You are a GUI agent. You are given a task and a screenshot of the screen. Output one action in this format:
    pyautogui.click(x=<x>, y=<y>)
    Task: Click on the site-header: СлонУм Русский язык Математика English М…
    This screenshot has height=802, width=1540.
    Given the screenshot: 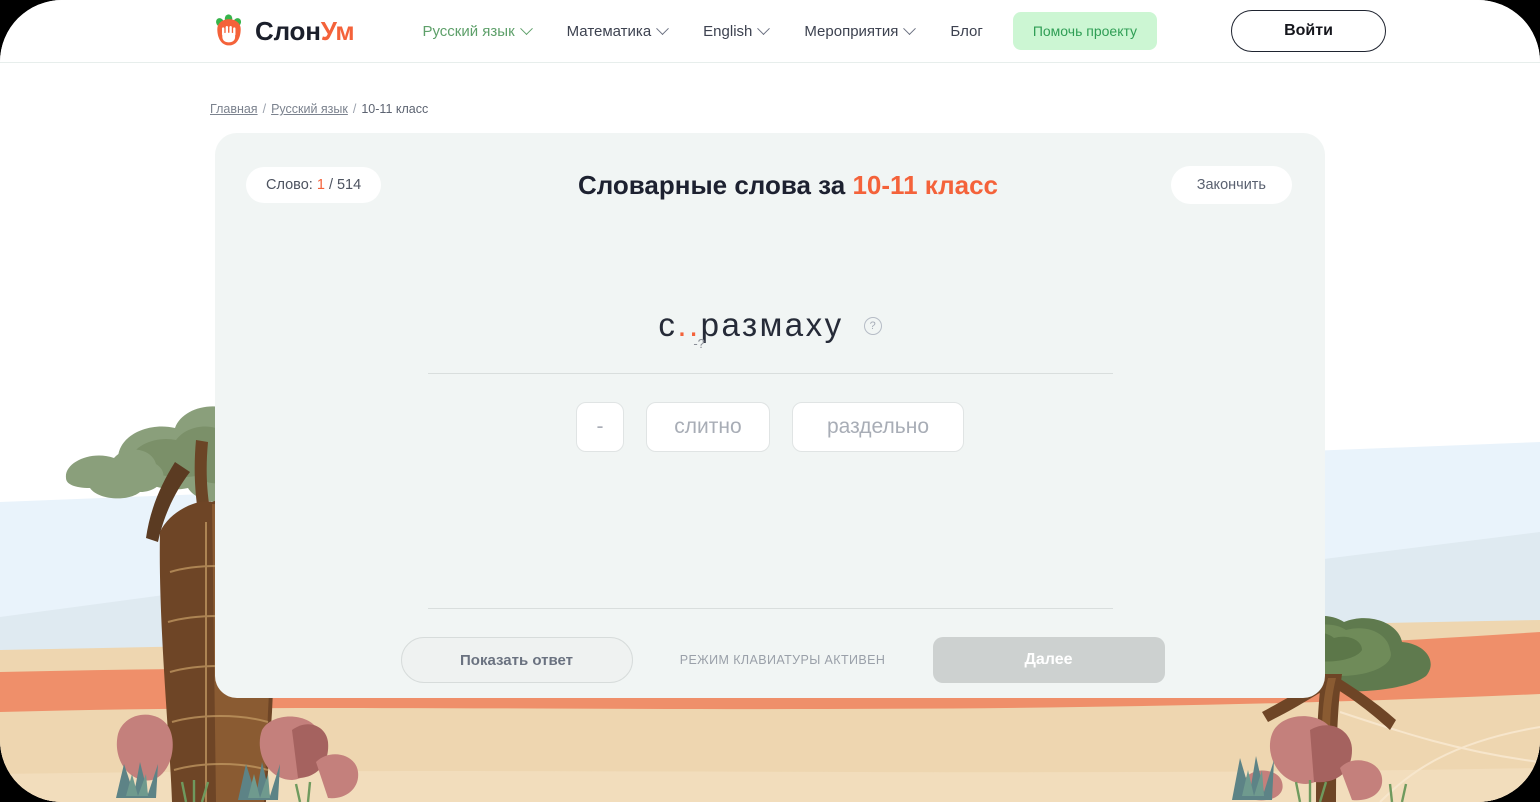 What is the action you would take?
    pyautogui.click(x=770, y=31)
    